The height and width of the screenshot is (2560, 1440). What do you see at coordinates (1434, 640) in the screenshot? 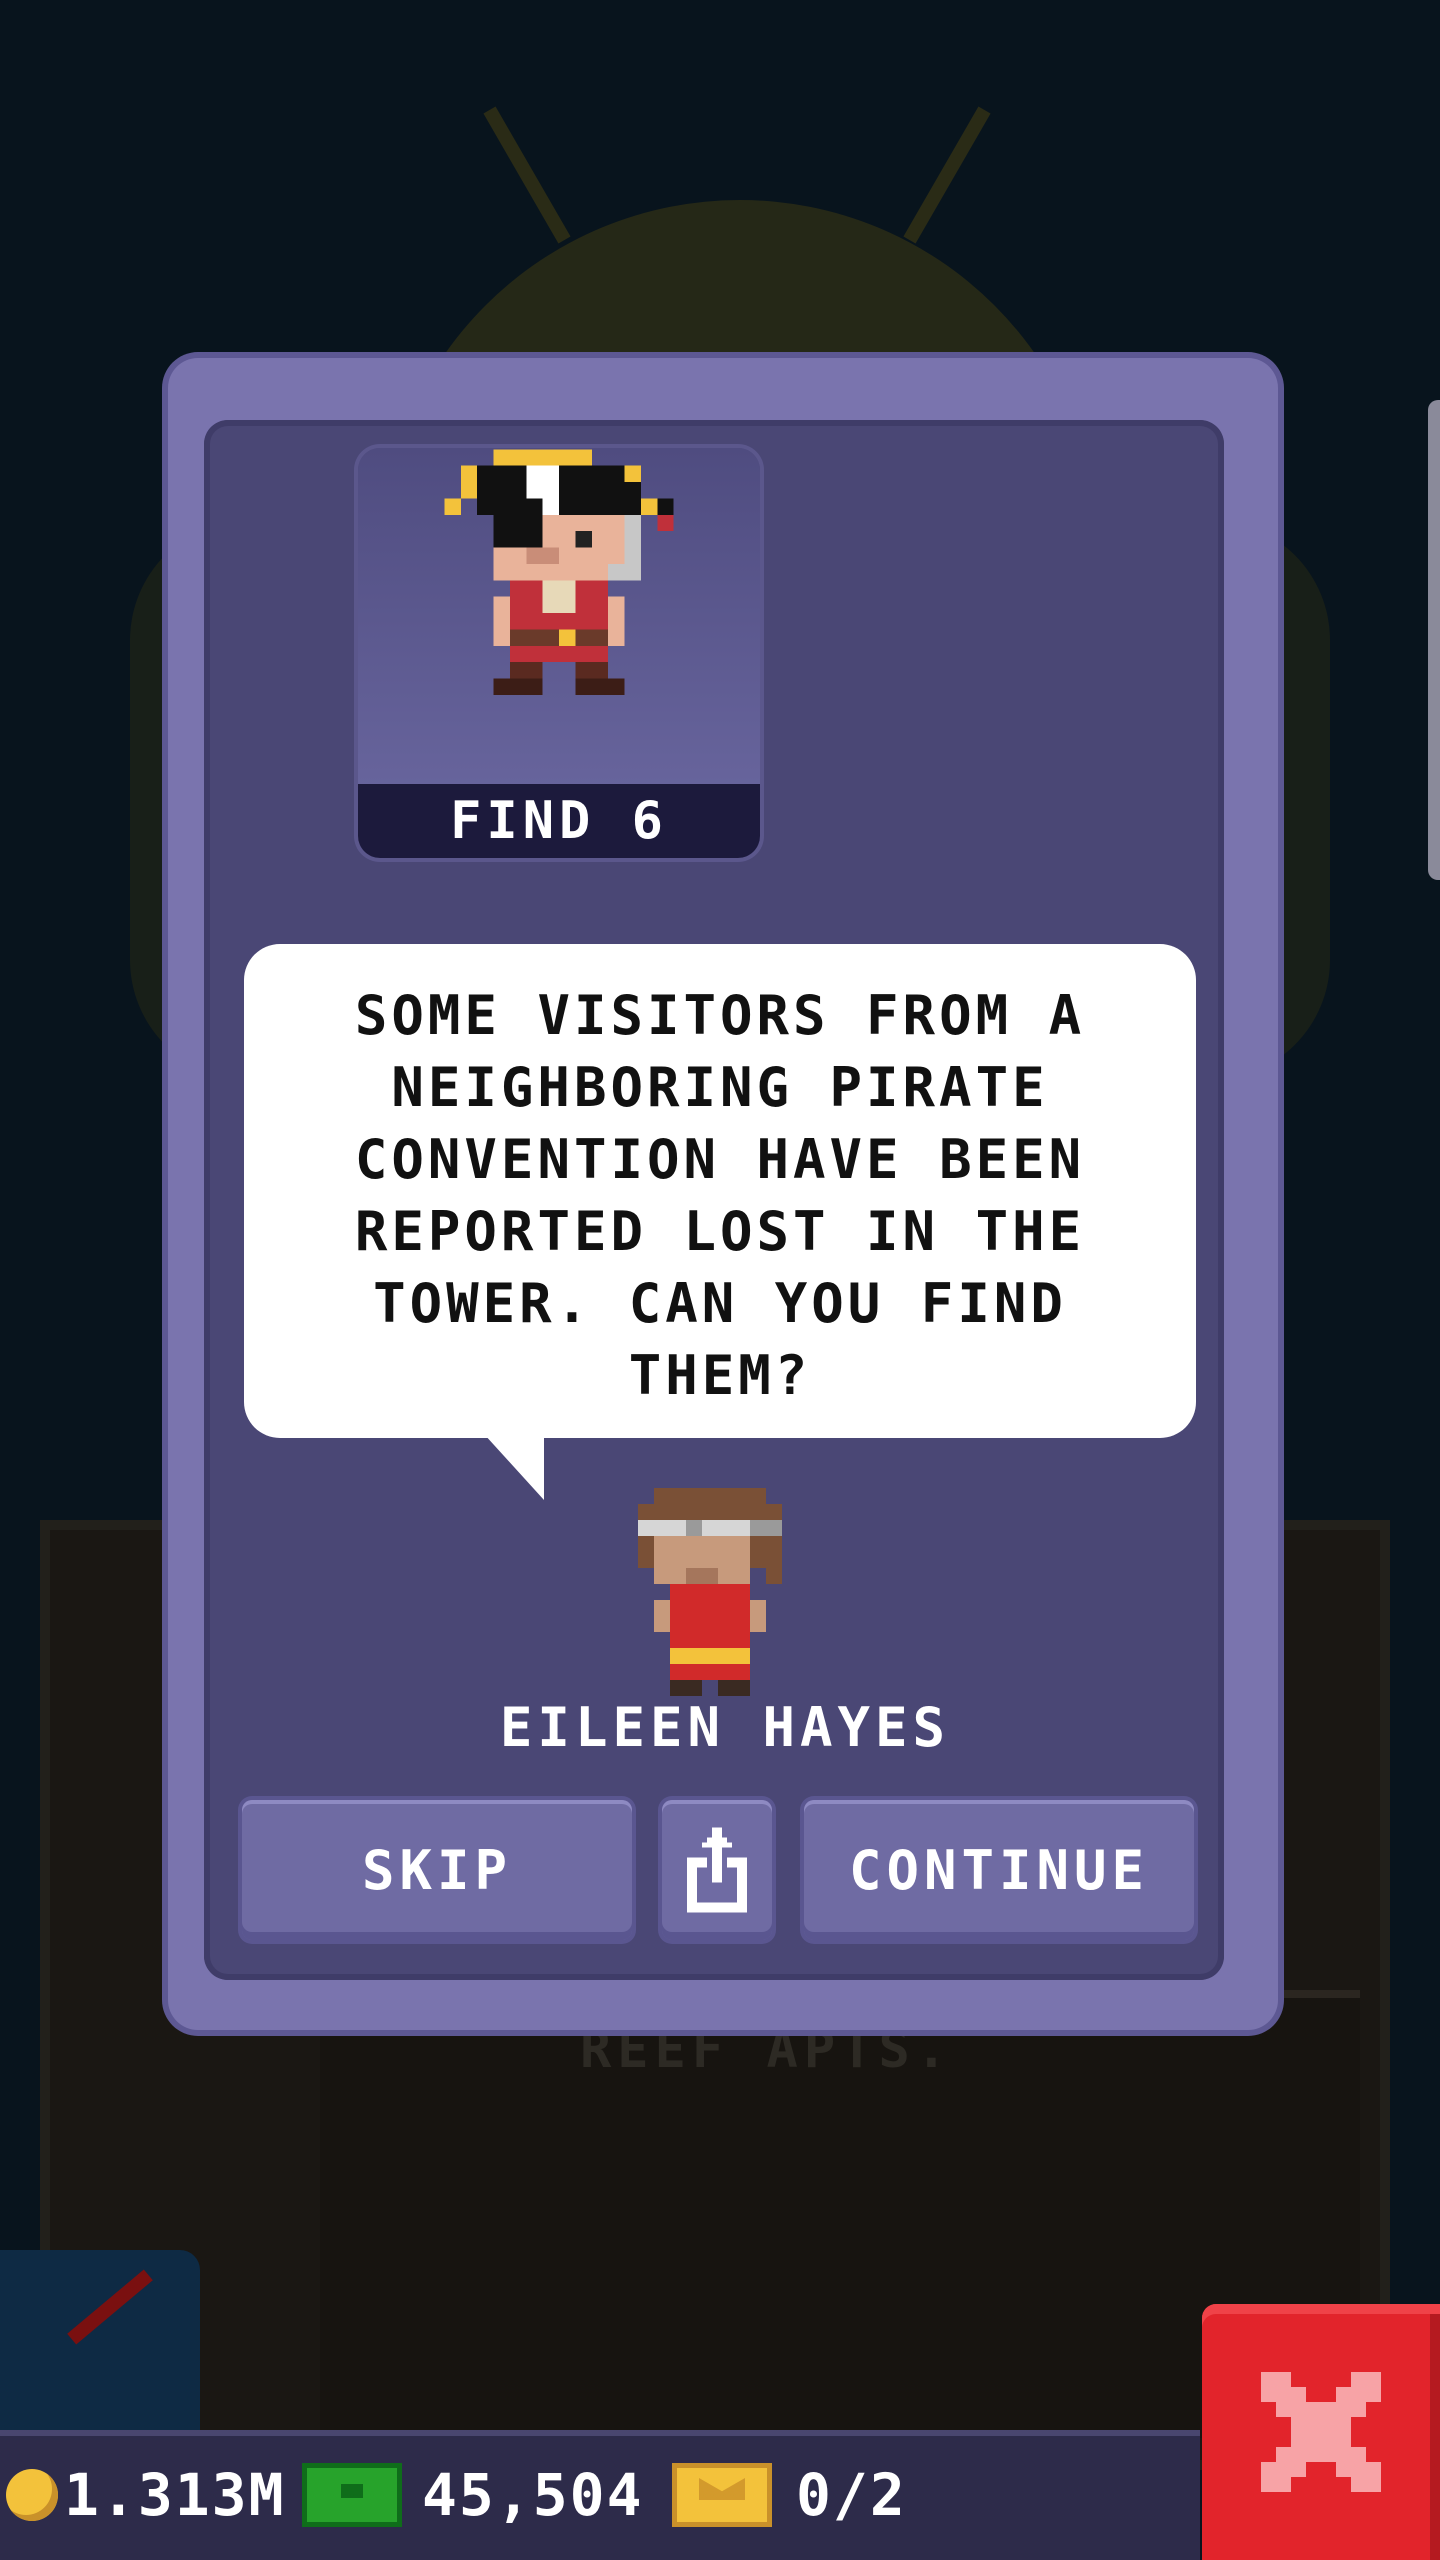
I see `bg-side-panel-edge` at bounding box center [1434, 640].